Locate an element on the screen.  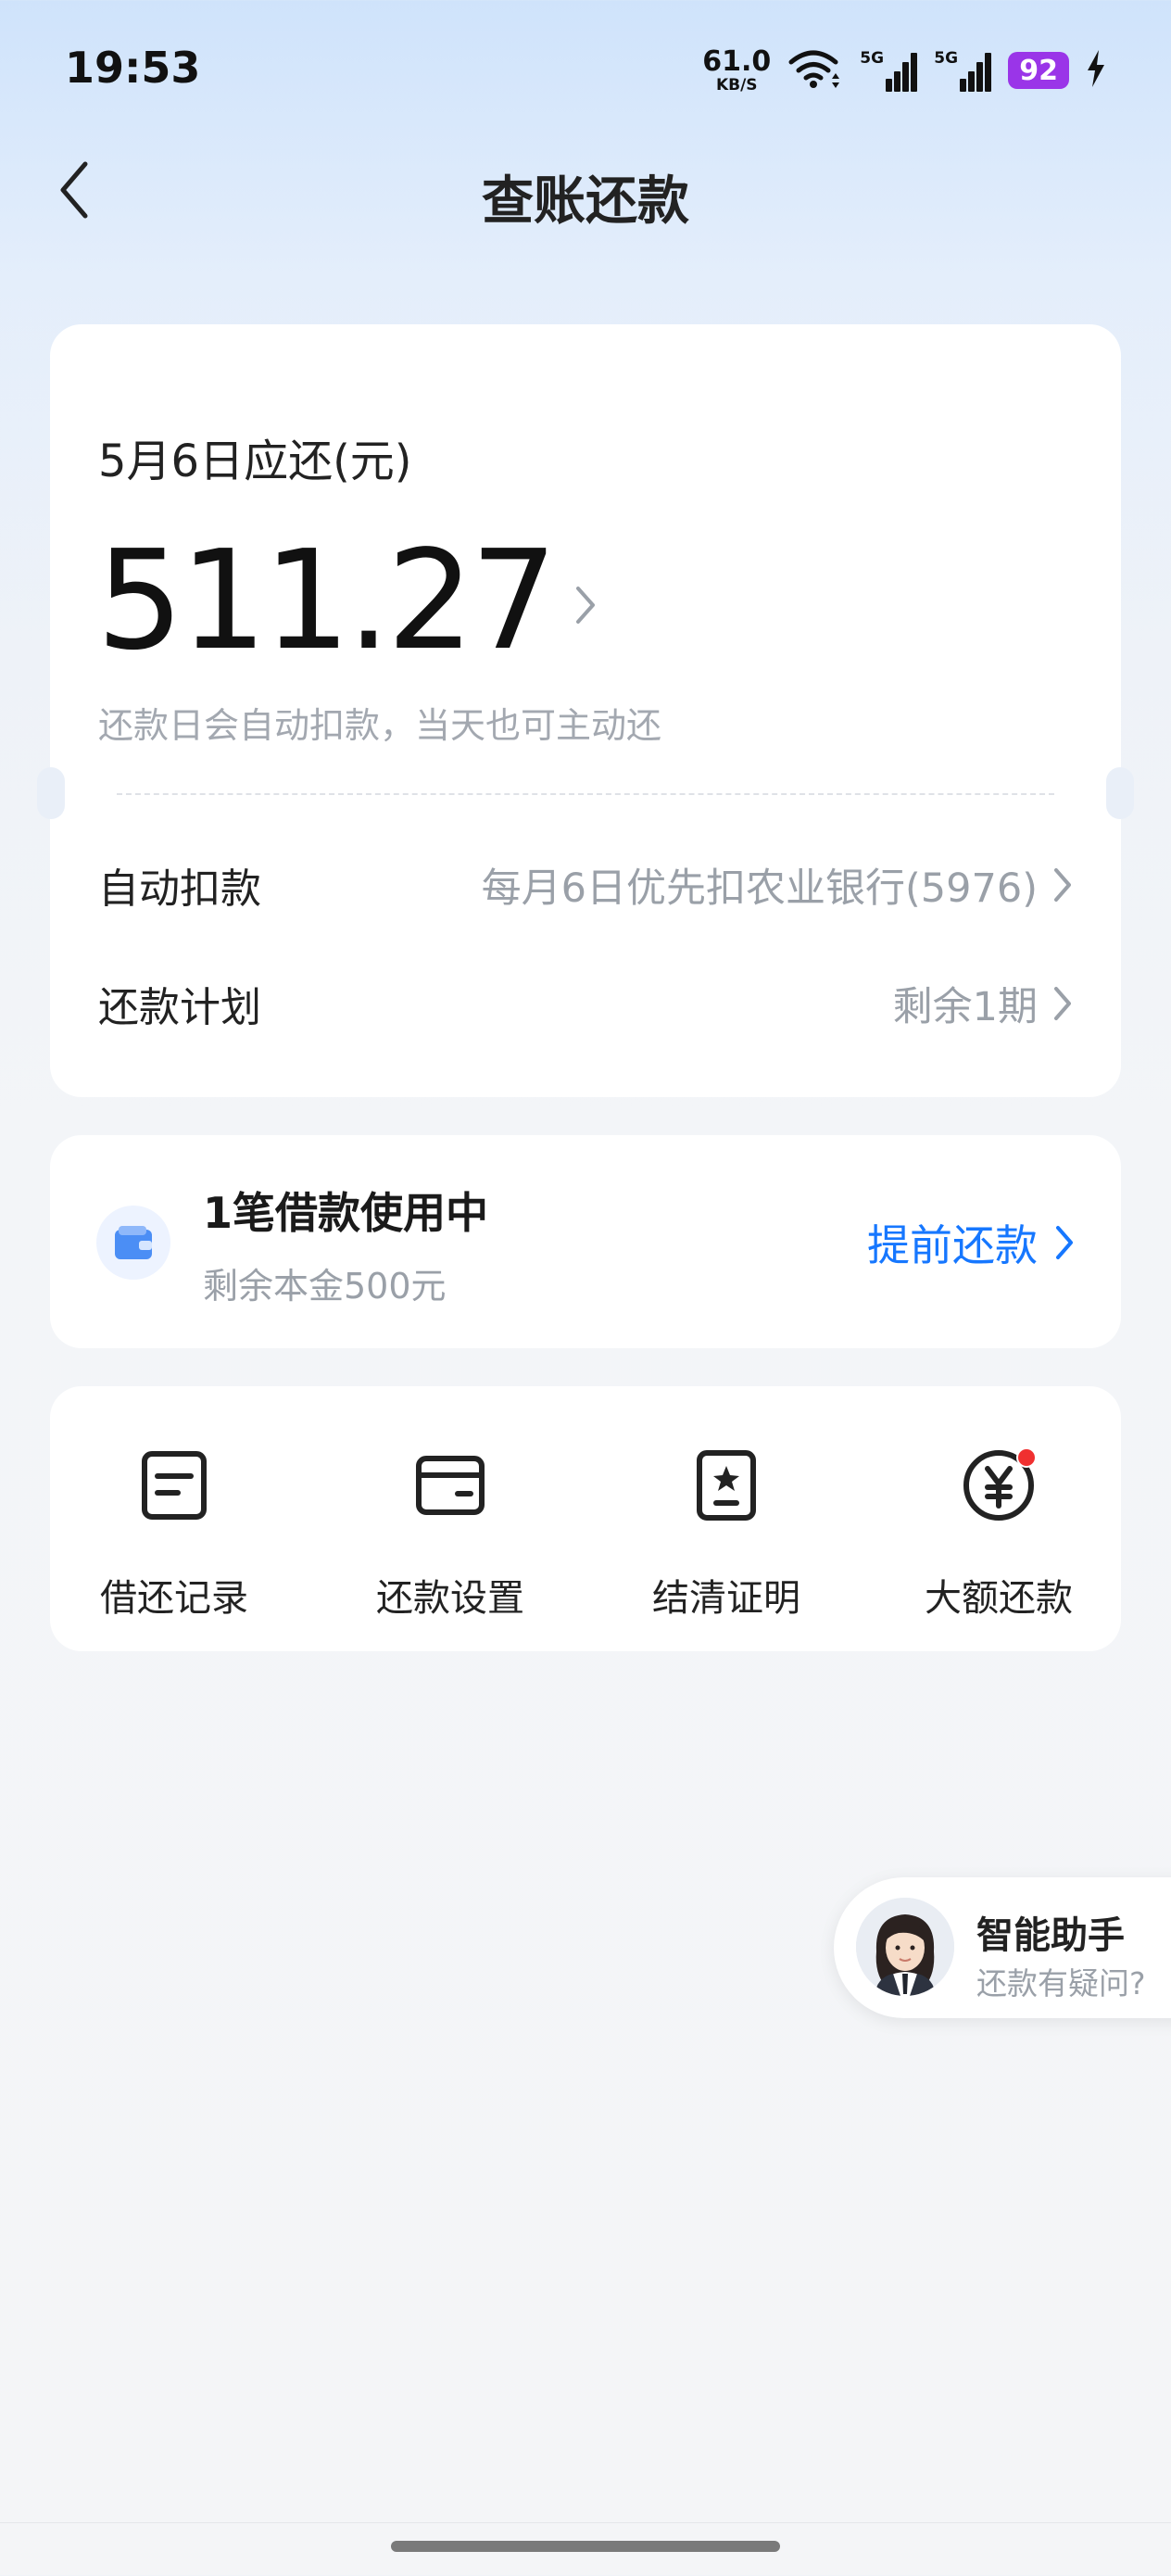
smart-assistant-button: 智能助手 还款有疑问? is located at coordinates (1003, 1948).